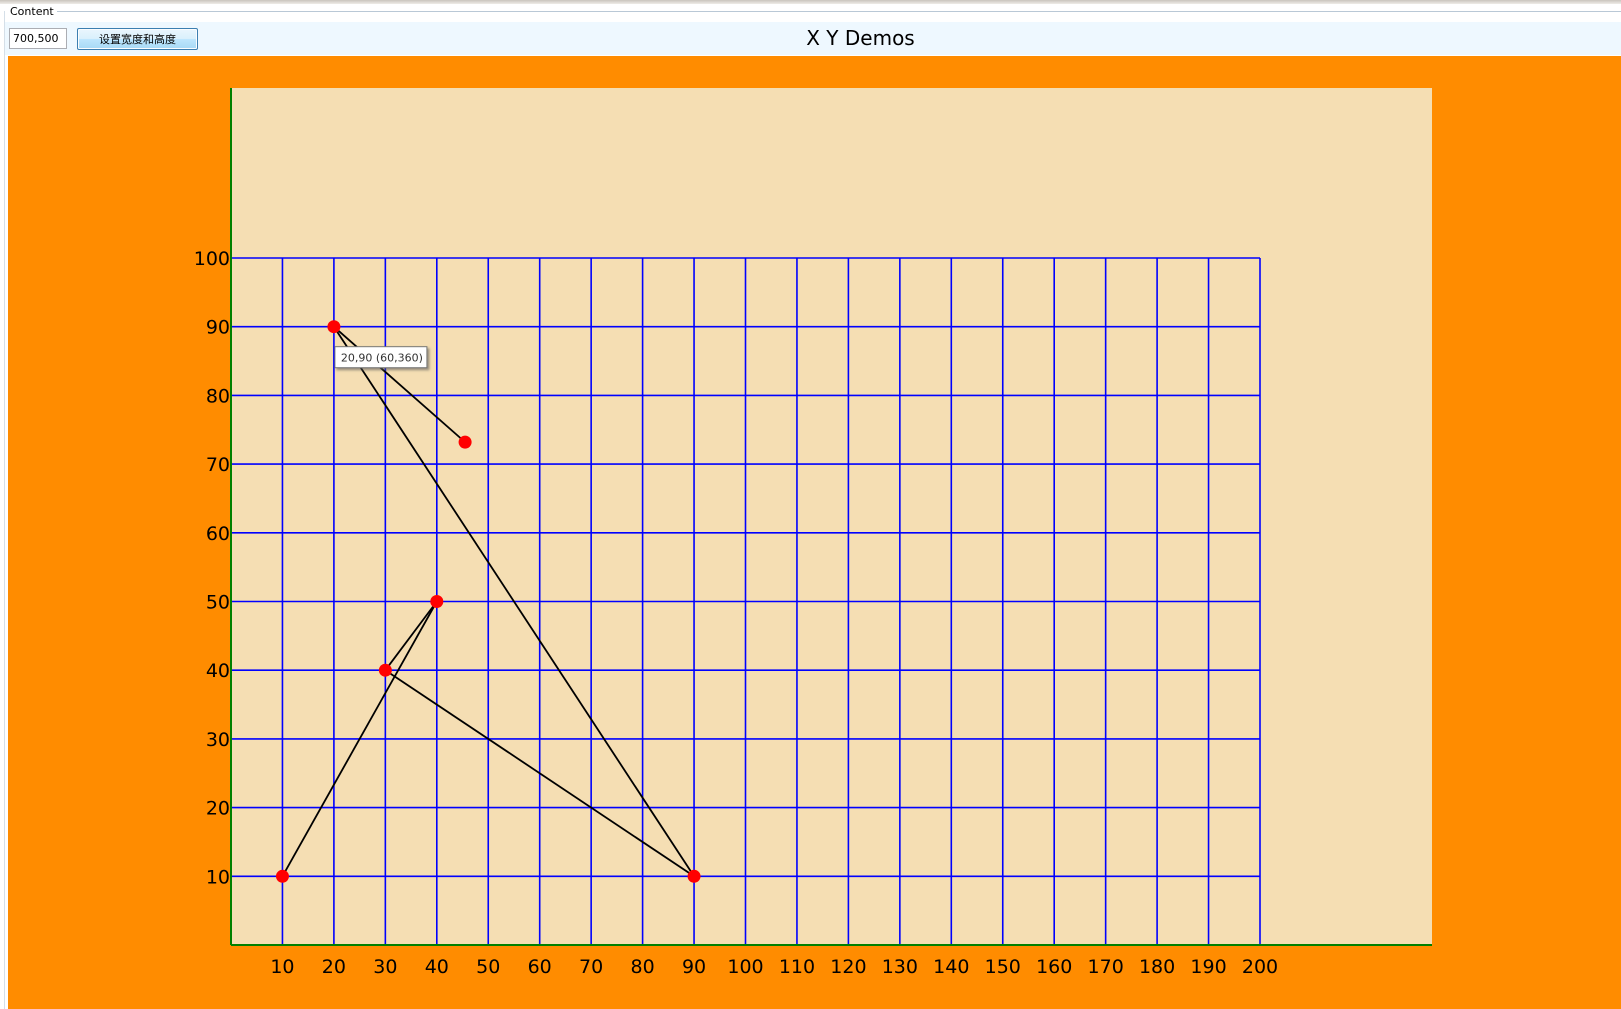 This screenshot has height=1009, width=1621. I want to click on y-tick-label: 70, so click(218, 465).